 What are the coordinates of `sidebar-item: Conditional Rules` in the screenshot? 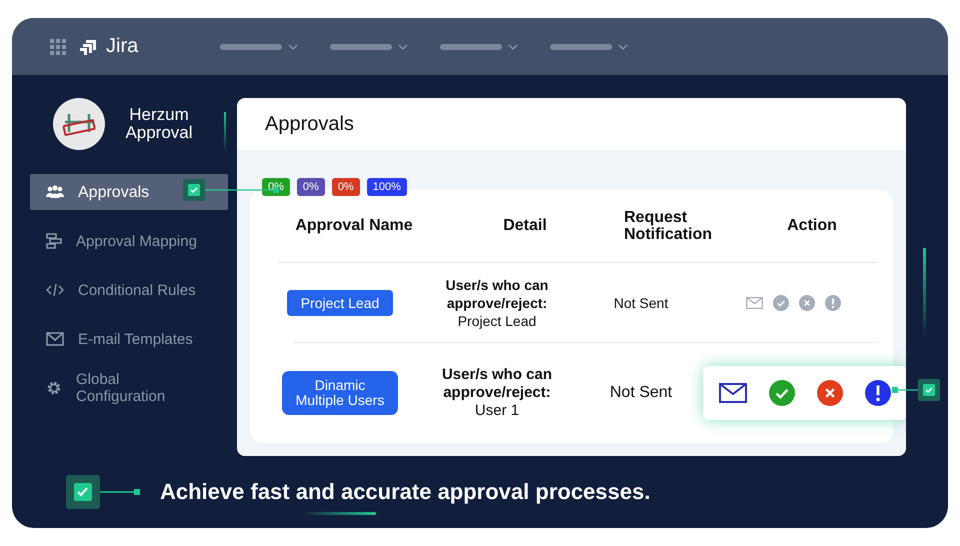 It's located at (129, 290).